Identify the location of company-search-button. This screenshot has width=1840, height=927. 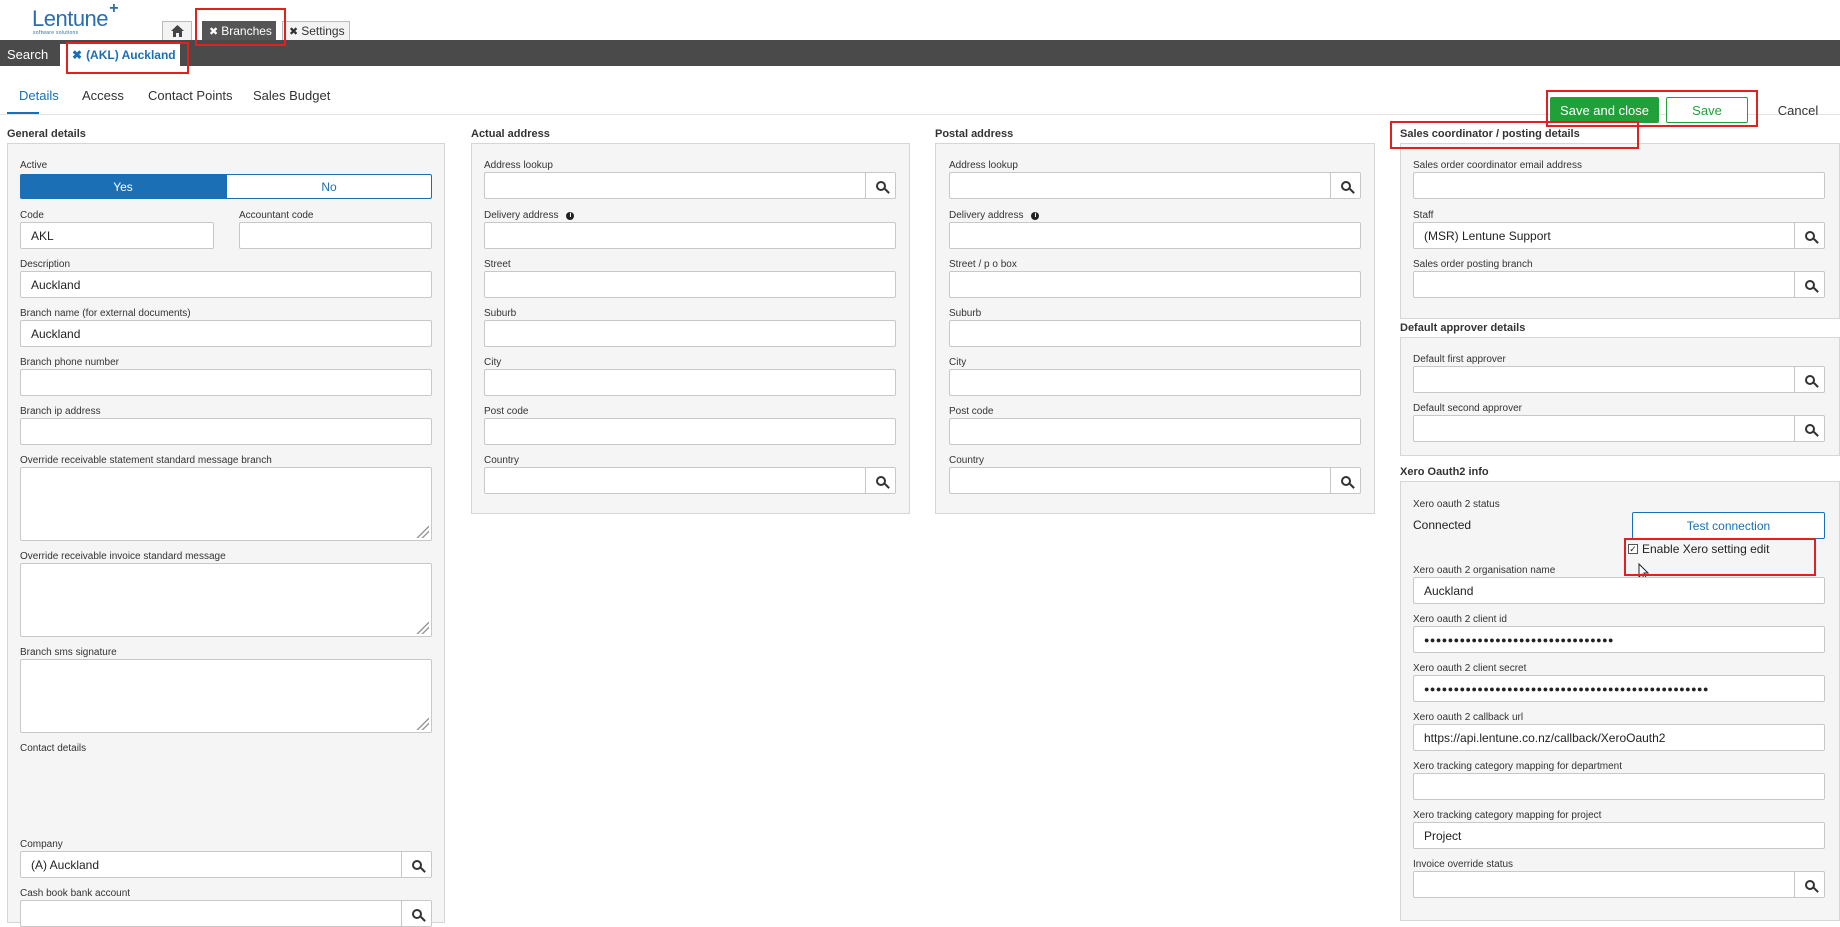
(416, 864).